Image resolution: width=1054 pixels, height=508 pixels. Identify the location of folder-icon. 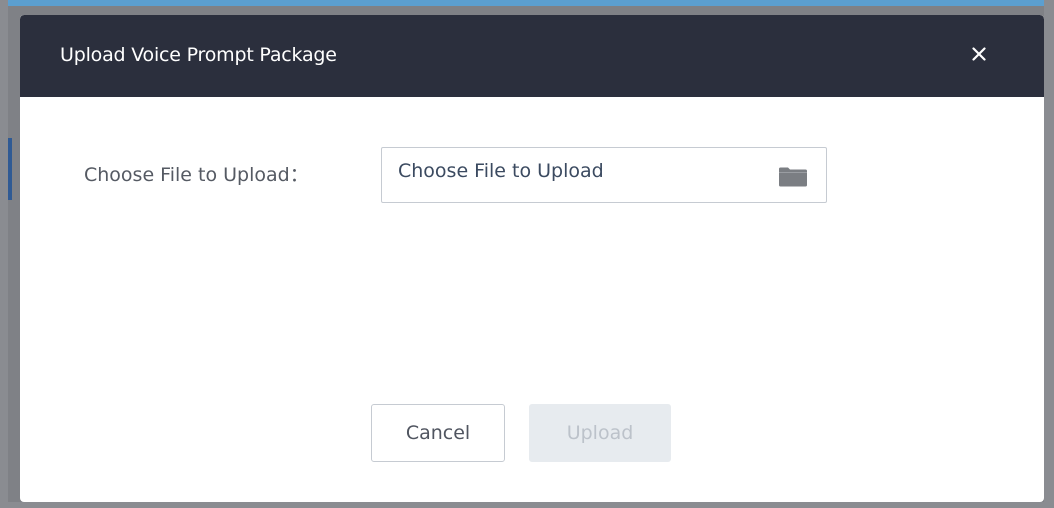
(793, 177).